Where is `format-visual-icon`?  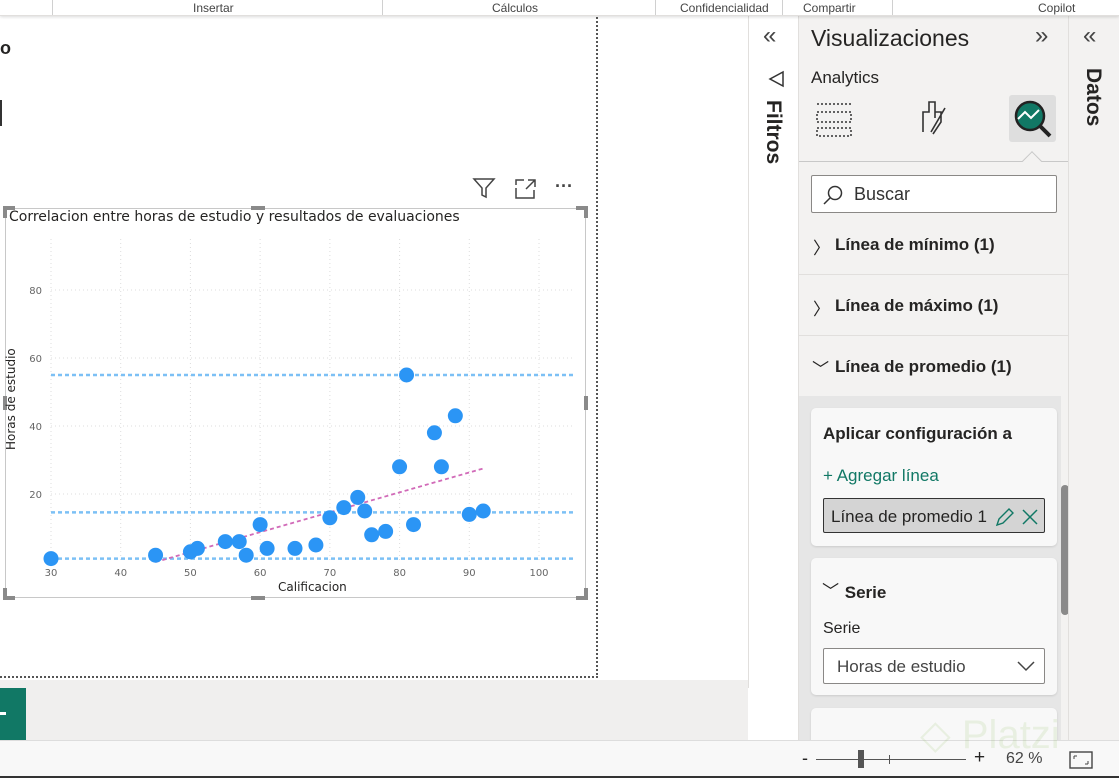
format-visual-icon is located at coordinates (935, 120).